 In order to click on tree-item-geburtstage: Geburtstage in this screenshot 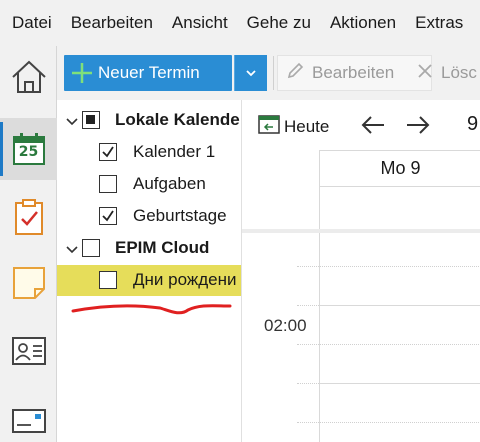, I will do `click(149, 216)`.